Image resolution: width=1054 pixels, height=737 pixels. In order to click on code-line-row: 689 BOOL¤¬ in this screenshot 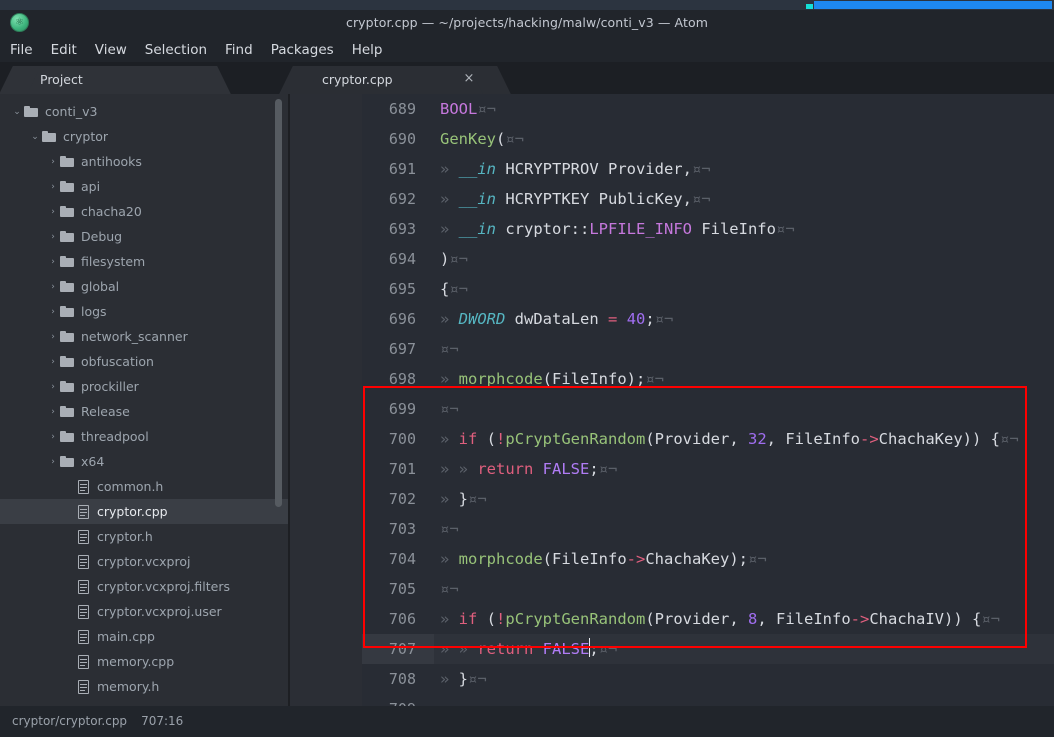, I will do `click(708, 109)`.